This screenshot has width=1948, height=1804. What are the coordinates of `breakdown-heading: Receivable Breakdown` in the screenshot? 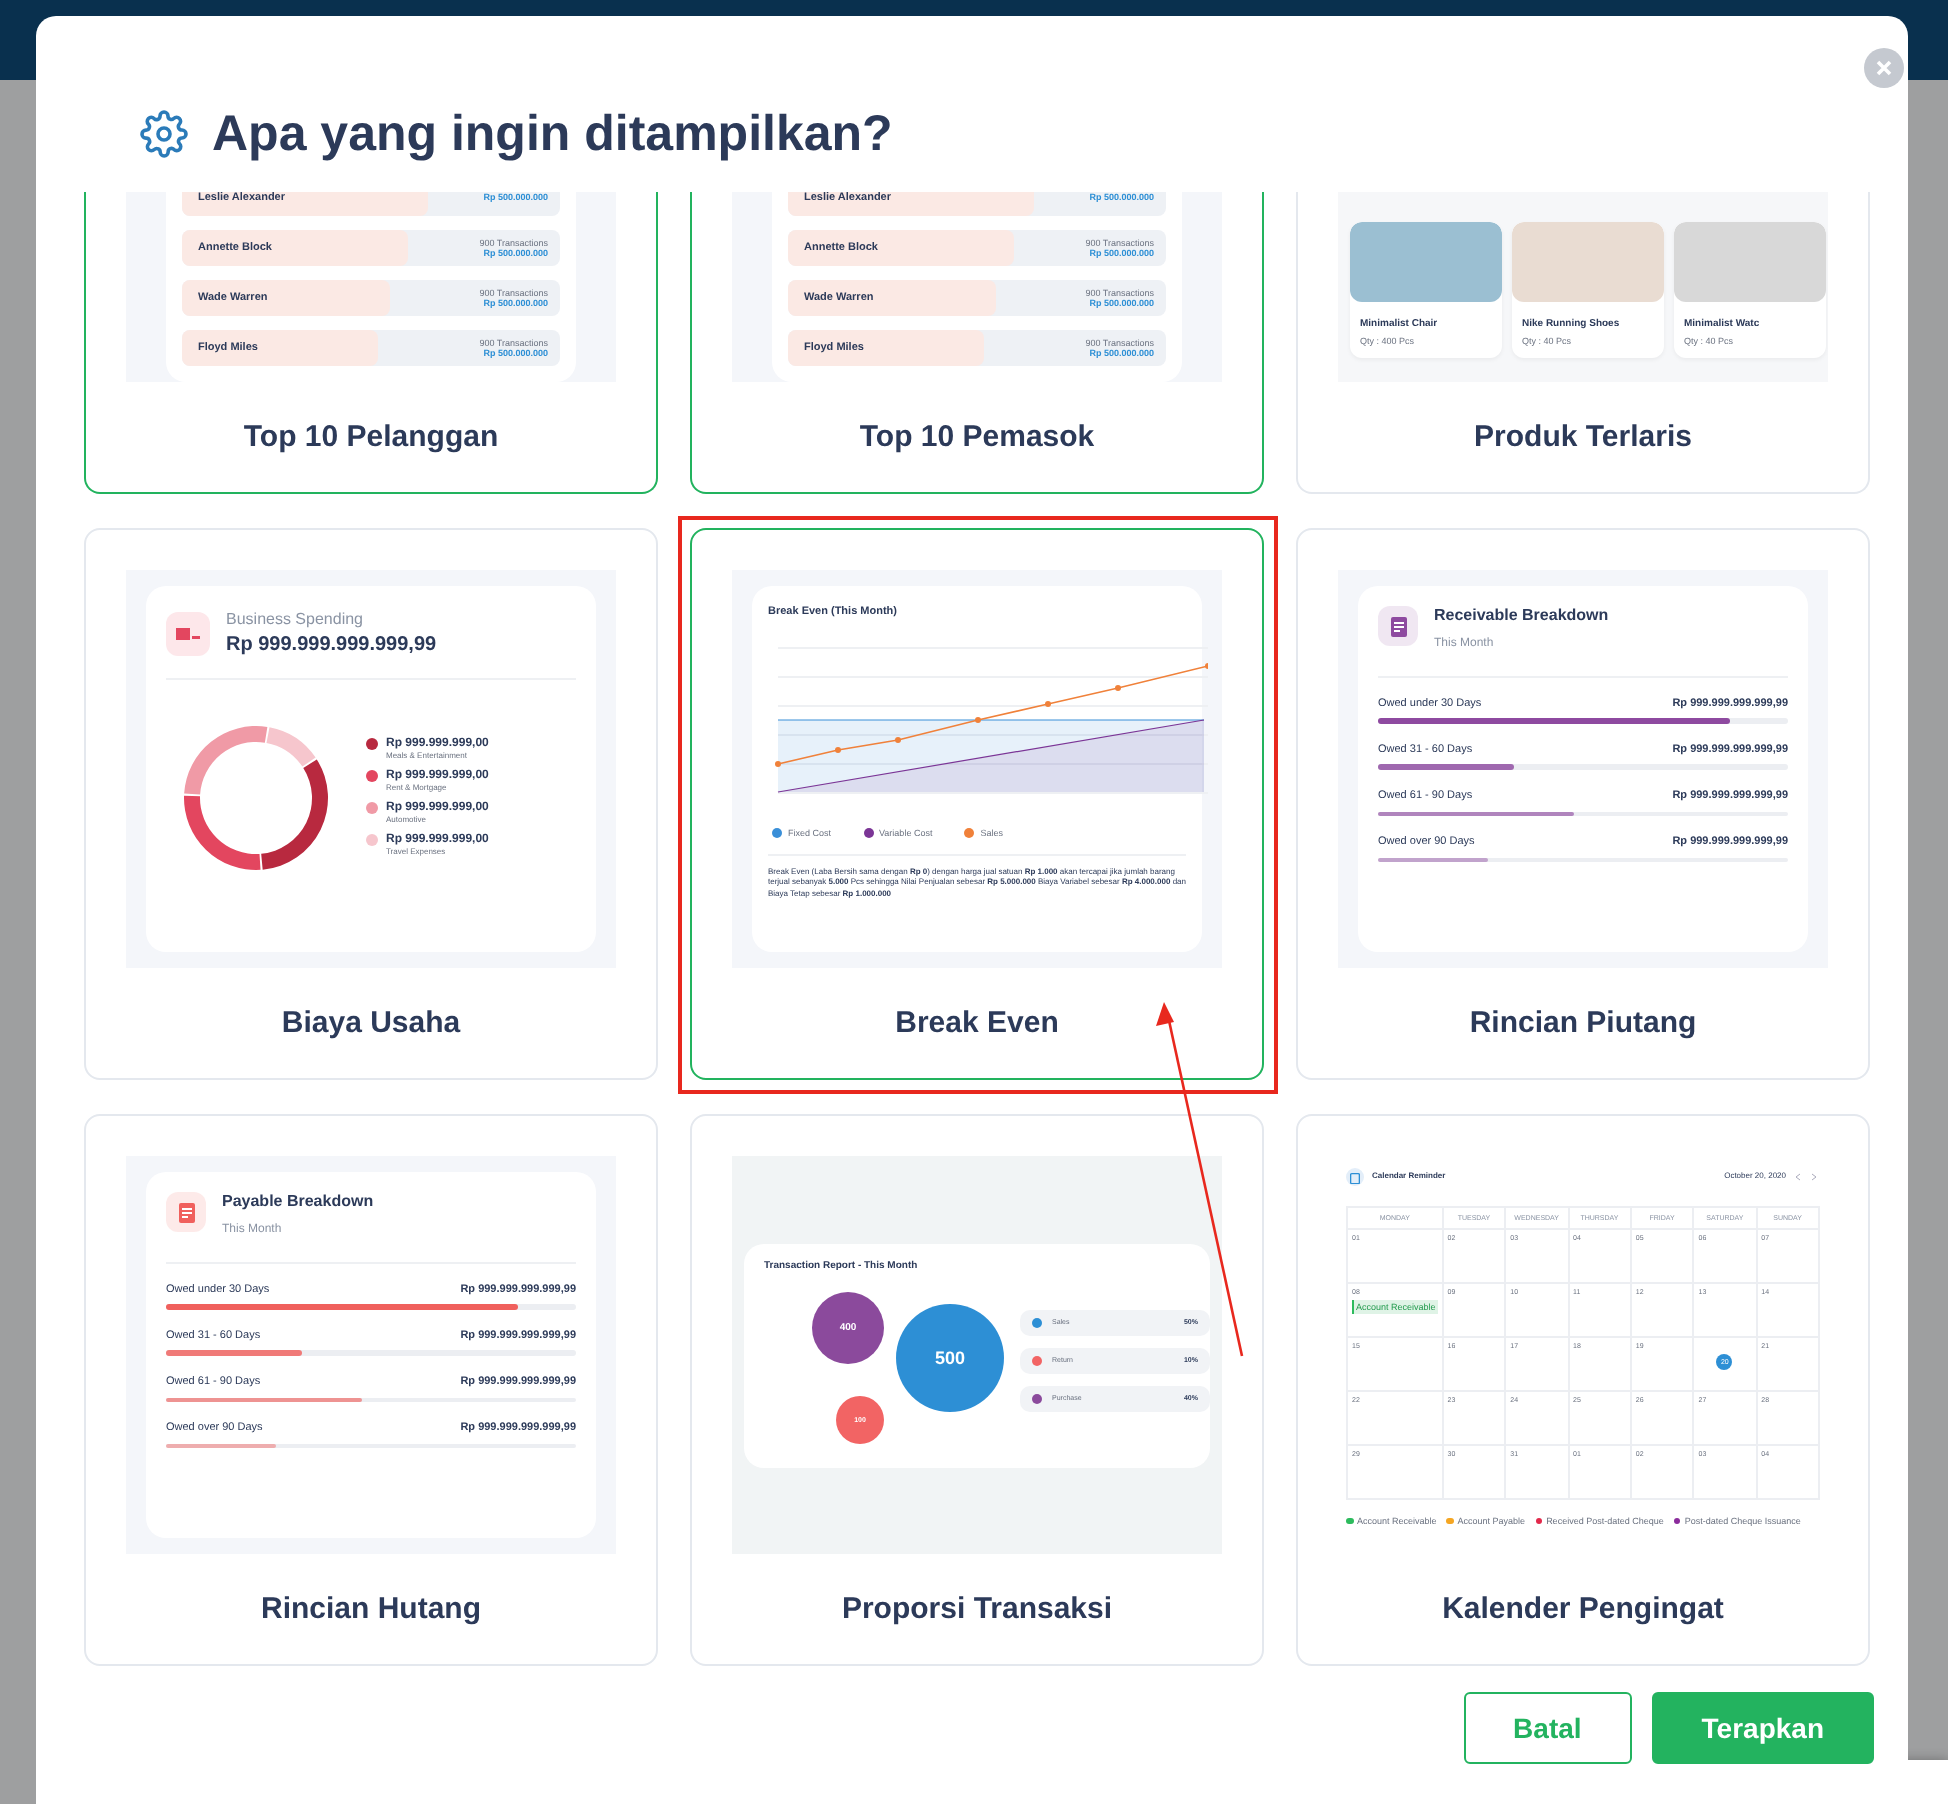 It's located at (1521, 616).